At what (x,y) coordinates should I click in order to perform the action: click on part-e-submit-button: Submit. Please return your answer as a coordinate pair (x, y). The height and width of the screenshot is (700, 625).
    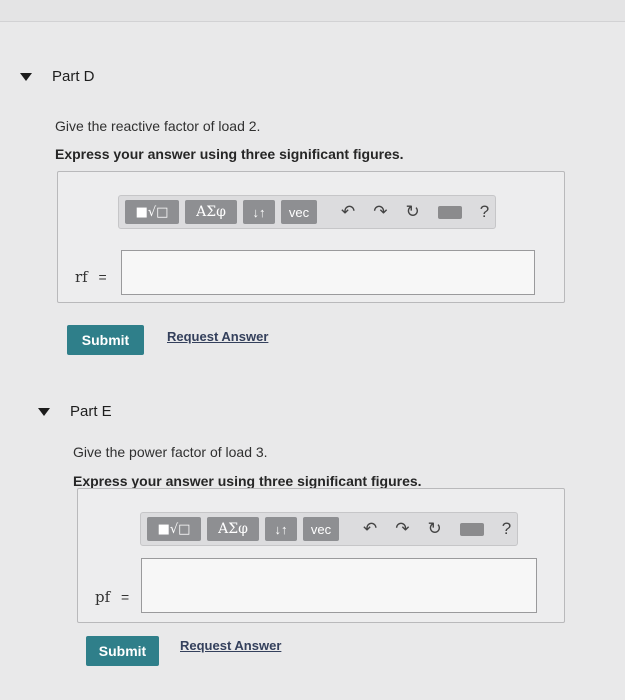
    Looking at the image, I should click on (122, 651).